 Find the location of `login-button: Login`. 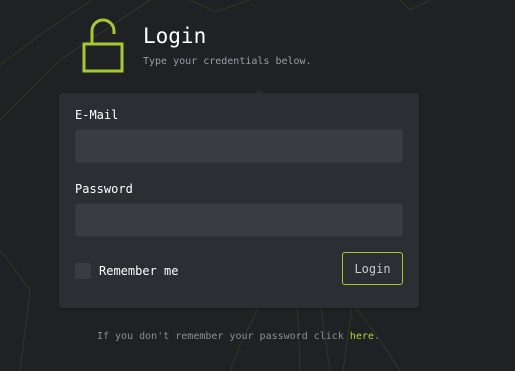

login-button: Login is located at coordinates (372, 268).